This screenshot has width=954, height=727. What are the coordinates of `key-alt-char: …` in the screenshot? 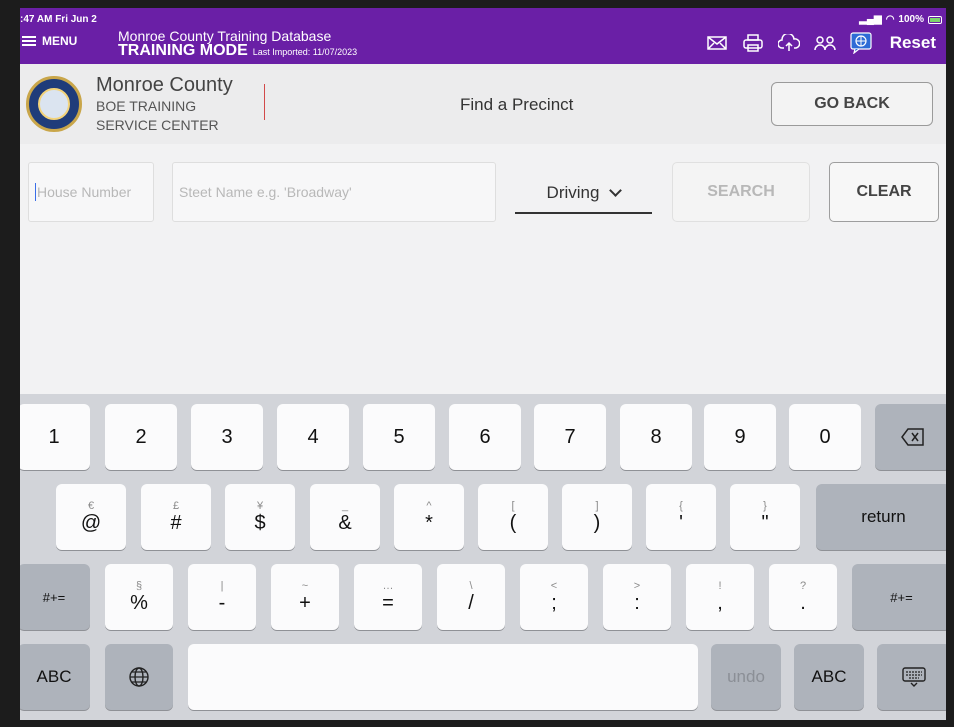 It's located at (388, 586).